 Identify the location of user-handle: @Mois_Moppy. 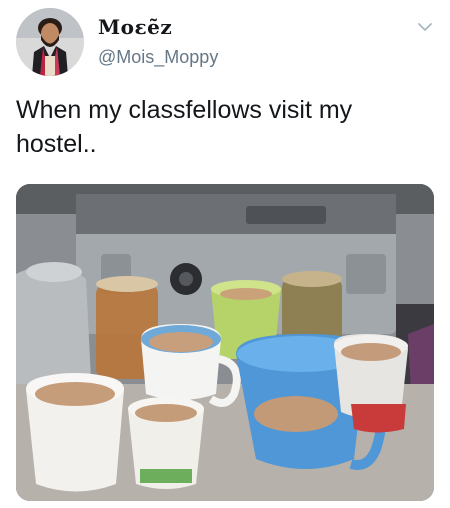
(158, 57).